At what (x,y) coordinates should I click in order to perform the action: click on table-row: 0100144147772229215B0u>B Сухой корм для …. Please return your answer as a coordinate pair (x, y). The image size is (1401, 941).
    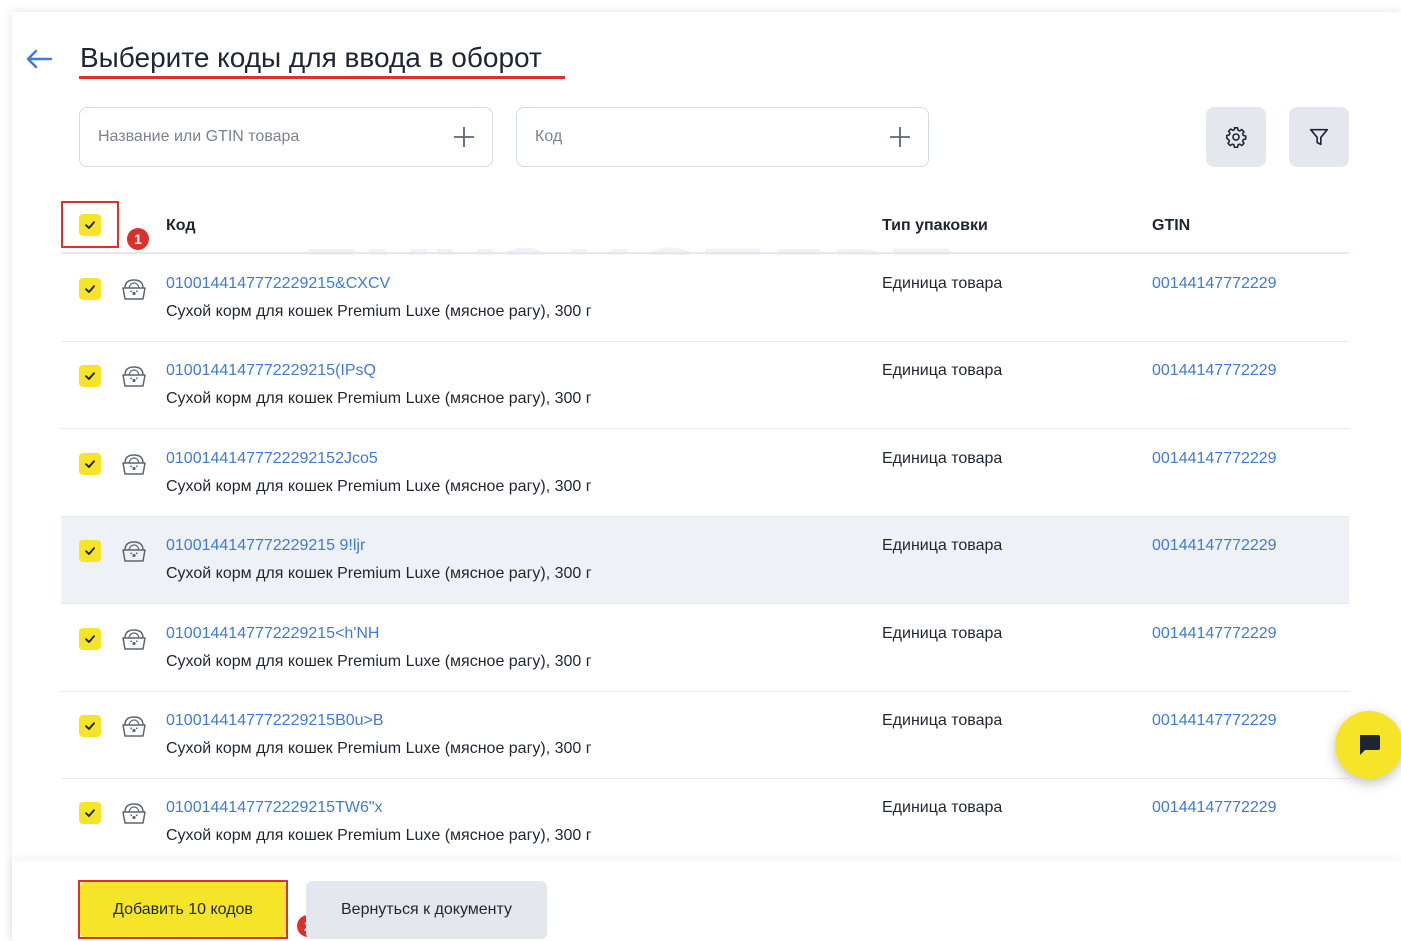
    Looking at the image, I should click on (705, 735).